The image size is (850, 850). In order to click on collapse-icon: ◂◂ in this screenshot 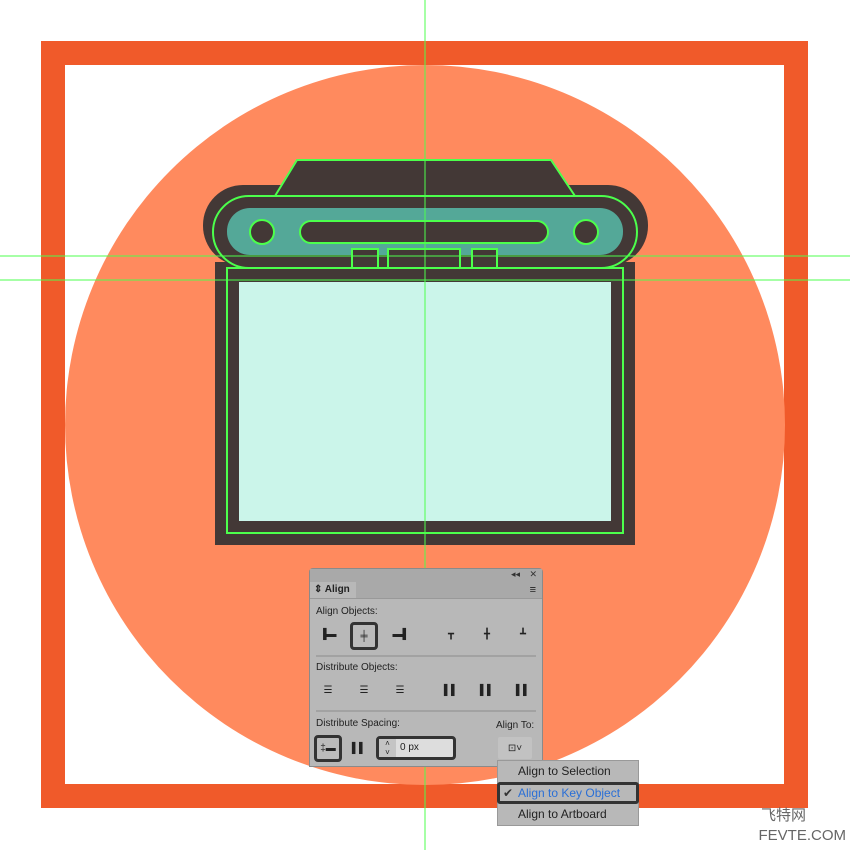, I will do `click(515, 574)`.